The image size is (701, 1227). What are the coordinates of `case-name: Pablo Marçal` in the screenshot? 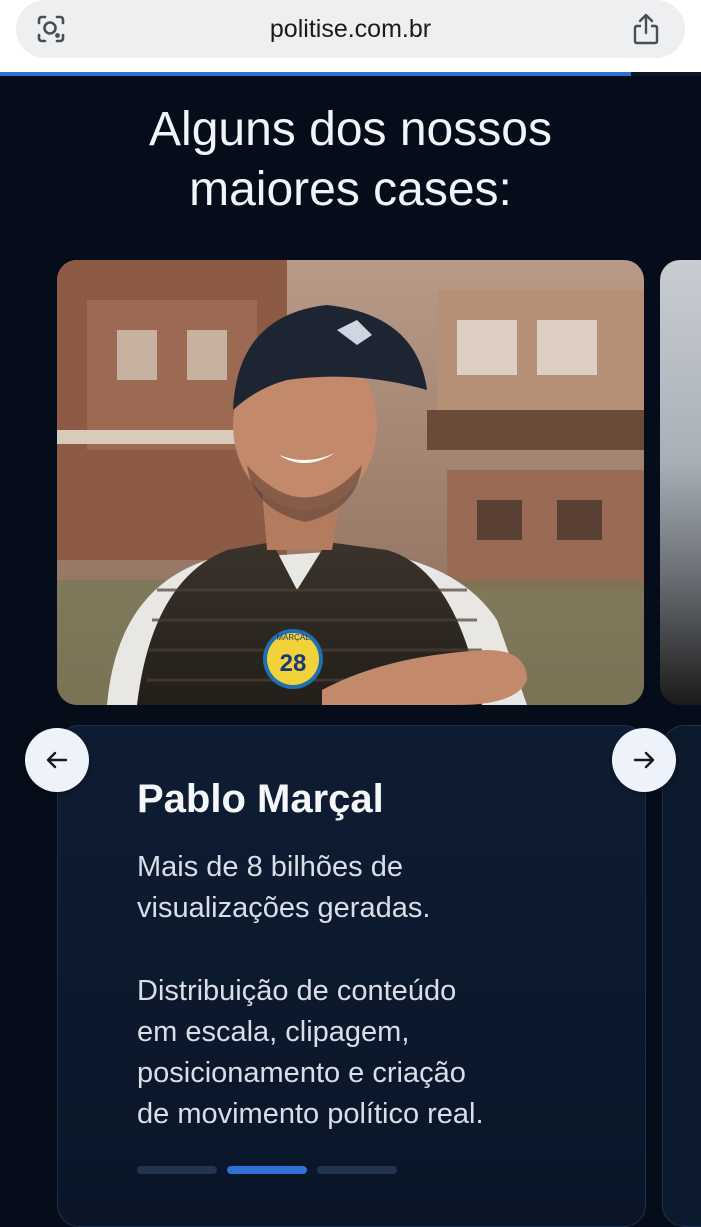 It's located at (260, 799).